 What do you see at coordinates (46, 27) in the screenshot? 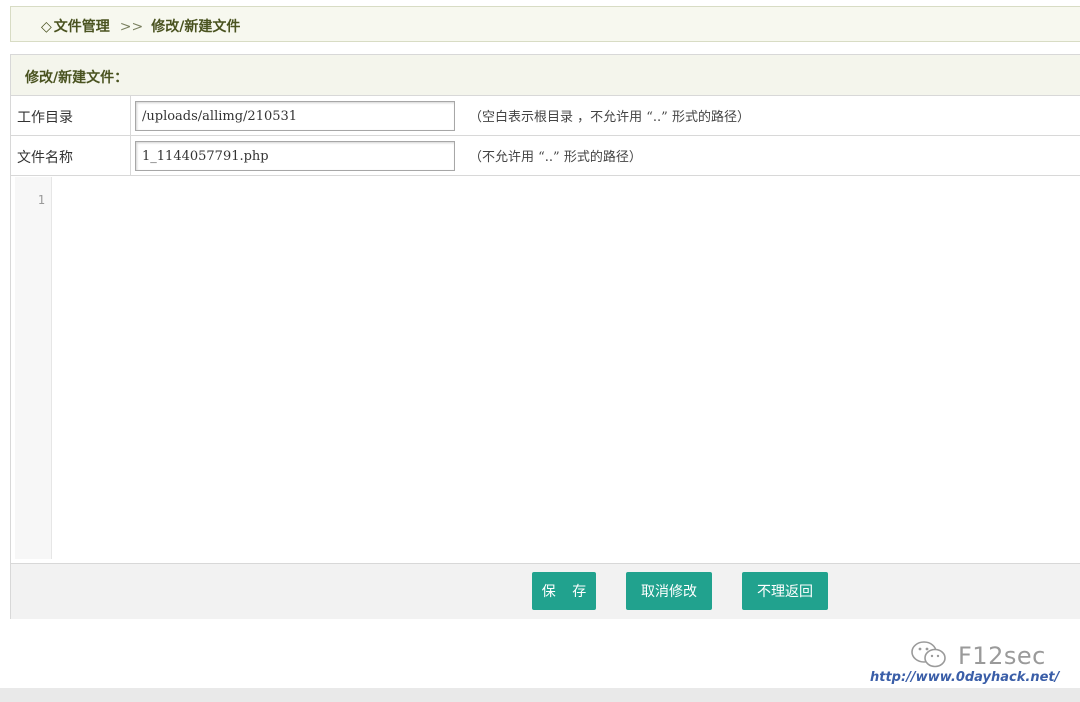
I see `diamond-icon: ◇` at bounding box center [46, 27].